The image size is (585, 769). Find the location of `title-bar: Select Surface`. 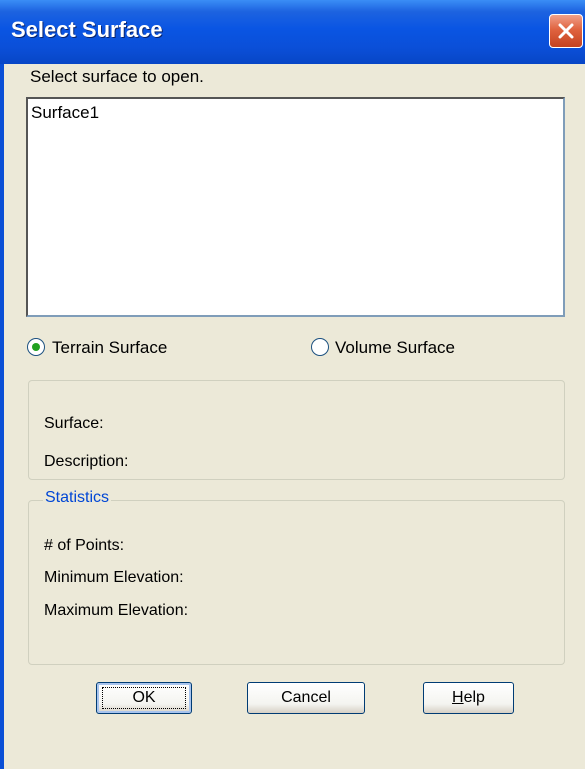

title-bar: Select Surface is located at coordinates (292, 32).